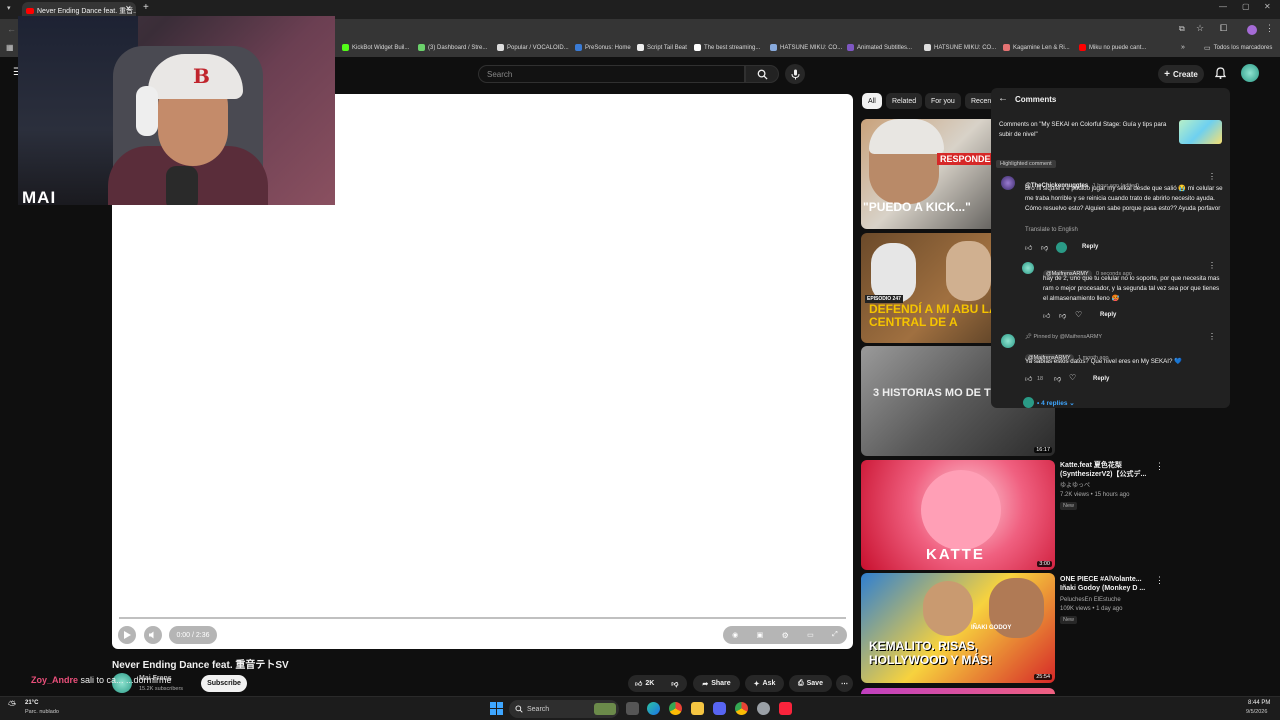 This screenshot has width=1280, height=720. What do you see at coordinates (1267, 6) in the screenshot?
I see `window-close-icon: ✕` at bounding box center [1267, 6].